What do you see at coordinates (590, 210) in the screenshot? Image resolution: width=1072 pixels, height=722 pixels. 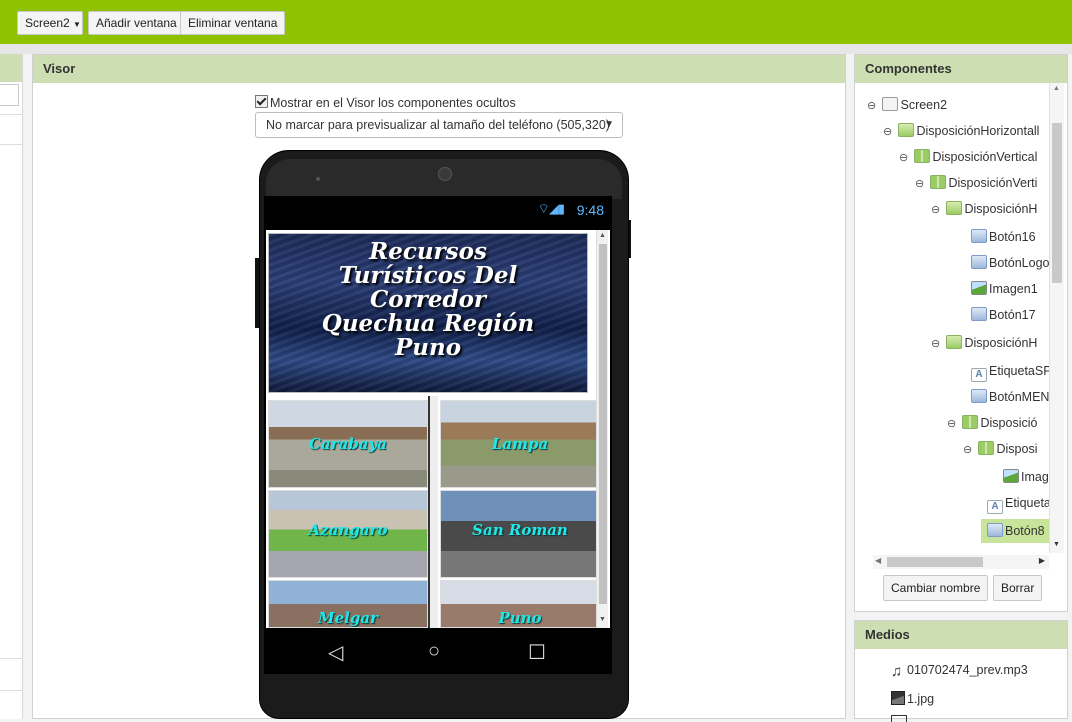 I see `status-time: 9:48` at bounding box center [590, 210].